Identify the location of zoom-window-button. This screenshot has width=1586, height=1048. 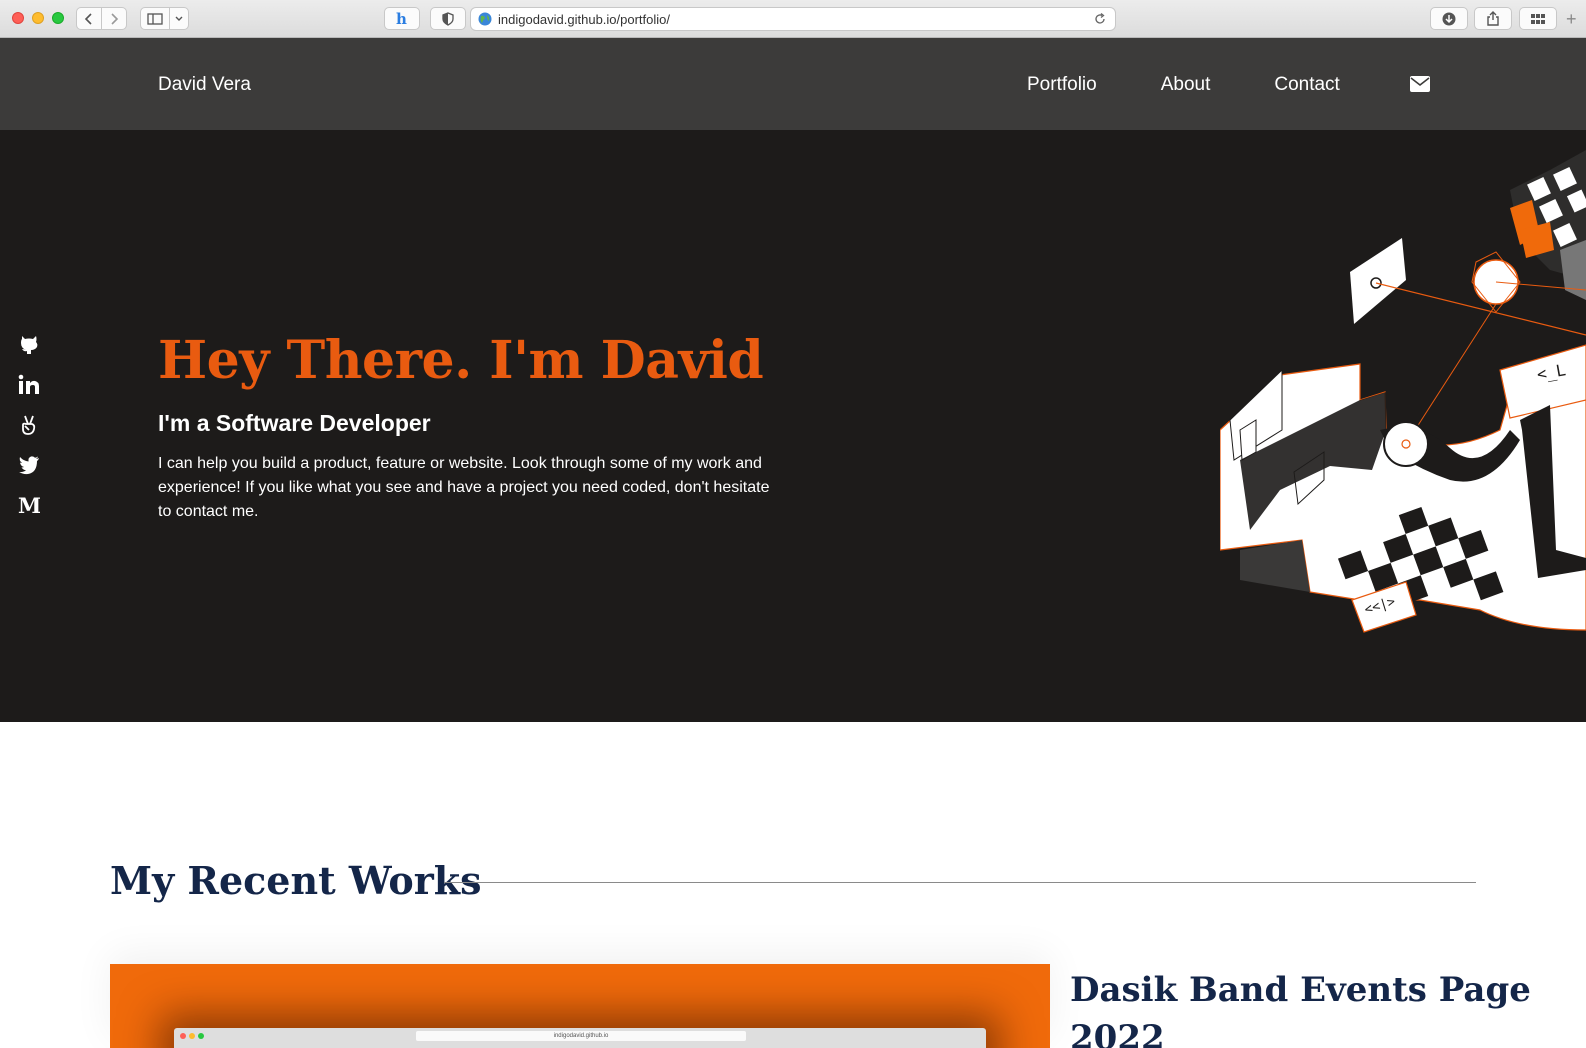
(58, 18).